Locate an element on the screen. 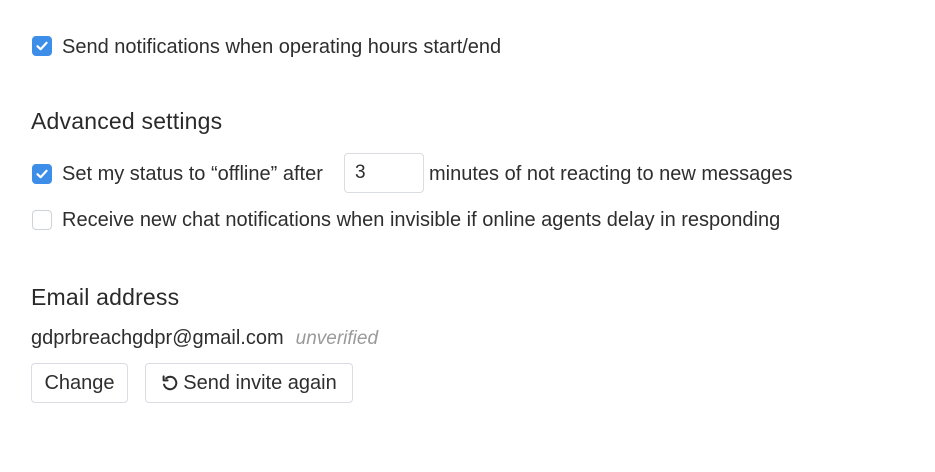 This screenshot has height=472, width=935. email-row: gdprbreachgdpr@gmail.com unverified is located at coordinates (204, 338).